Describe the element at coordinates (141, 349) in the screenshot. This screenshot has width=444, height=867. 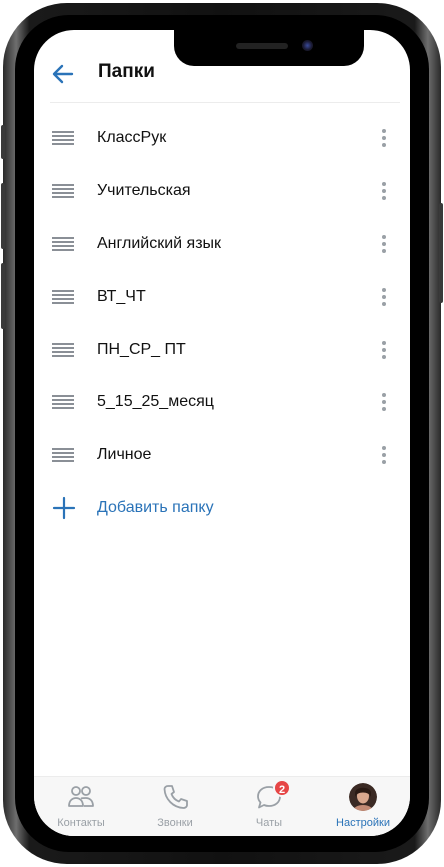
I see `folder-name: ПН_СР_ ПТ` at that location.